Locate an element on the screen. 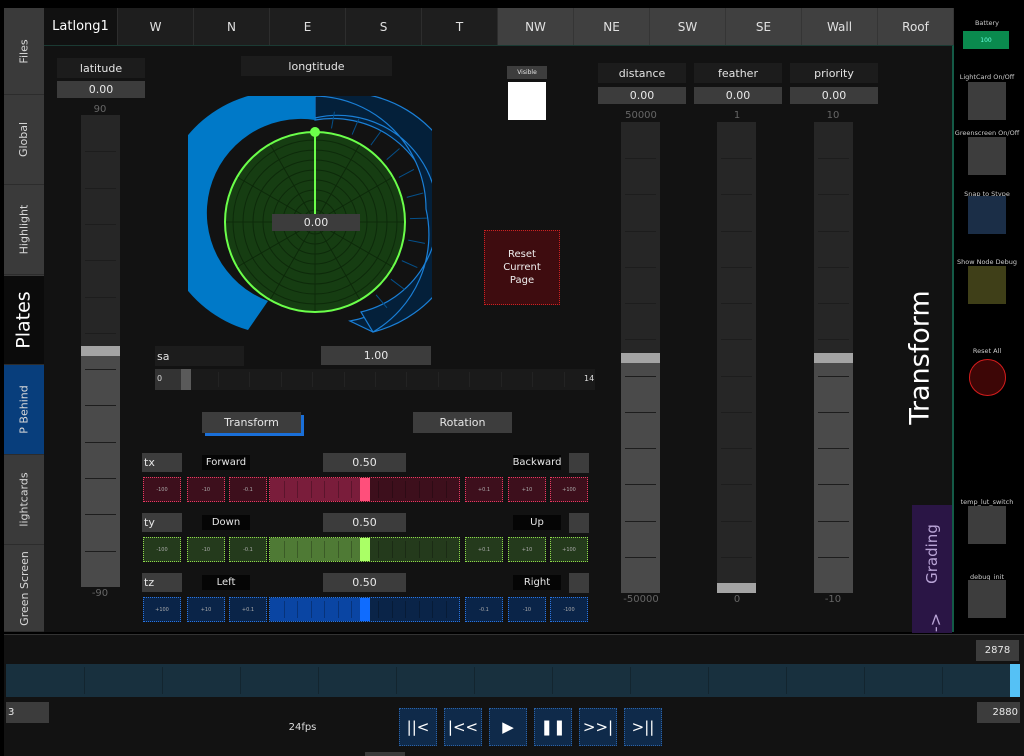 The height and width of the screenshot is (756, 1024). axis-tz-step-button: +0.1 is located at coordinates (248, 609).